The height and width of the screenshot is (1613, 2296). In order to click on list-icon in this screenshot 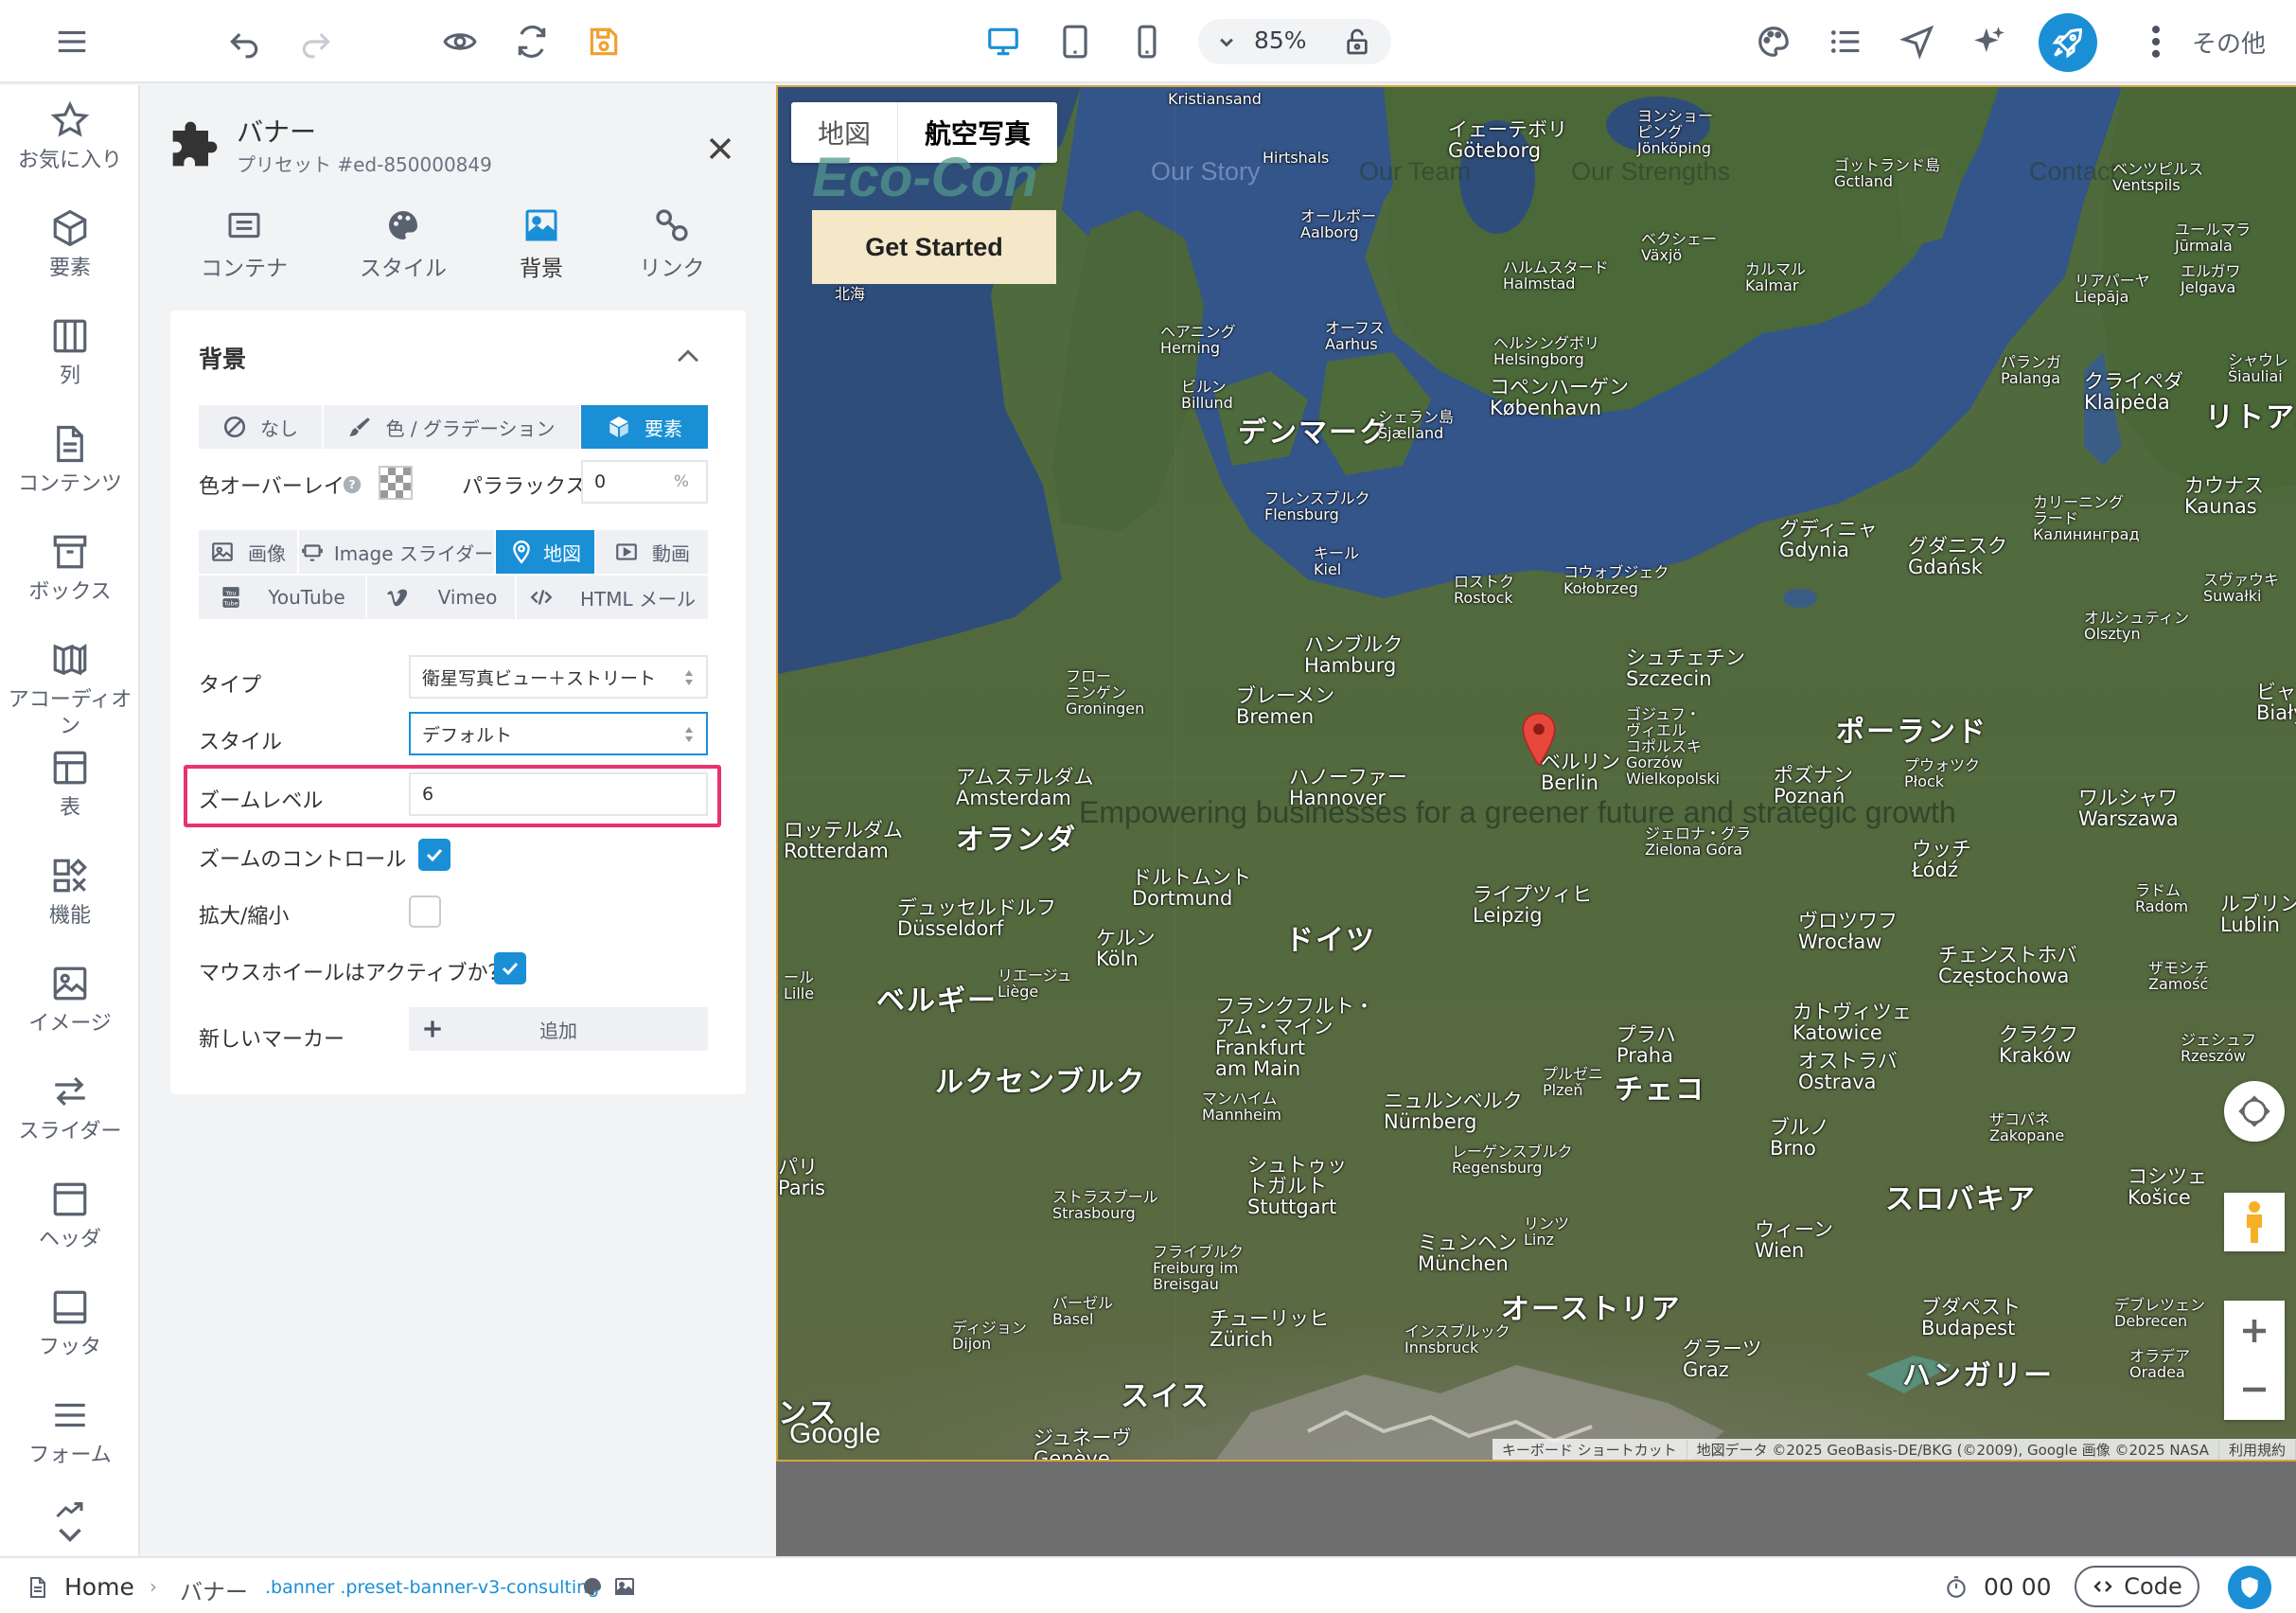, I will do `click(1845, 41)`.